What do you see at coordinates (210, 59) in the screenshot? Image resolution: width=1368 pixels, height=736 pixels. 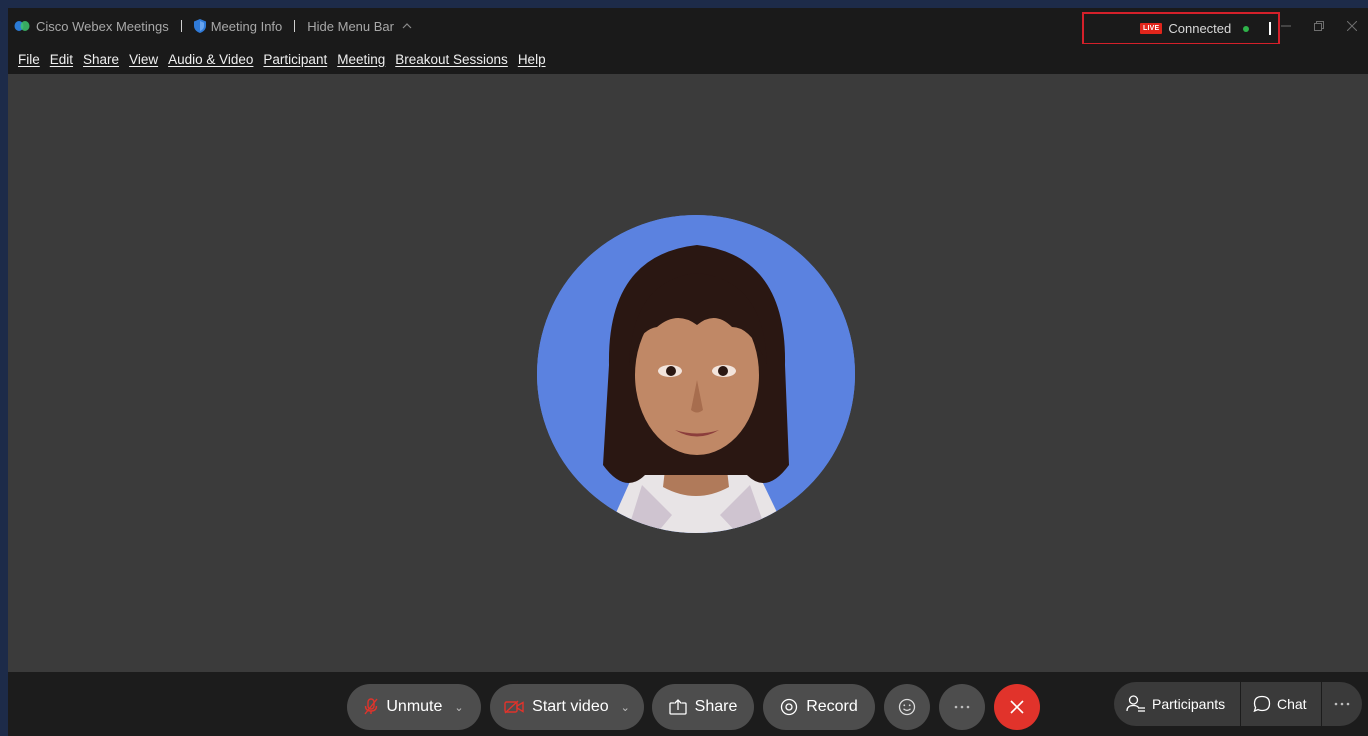 I see `menu-audio-video: Audio & Video` at bounding box center [210, 59].